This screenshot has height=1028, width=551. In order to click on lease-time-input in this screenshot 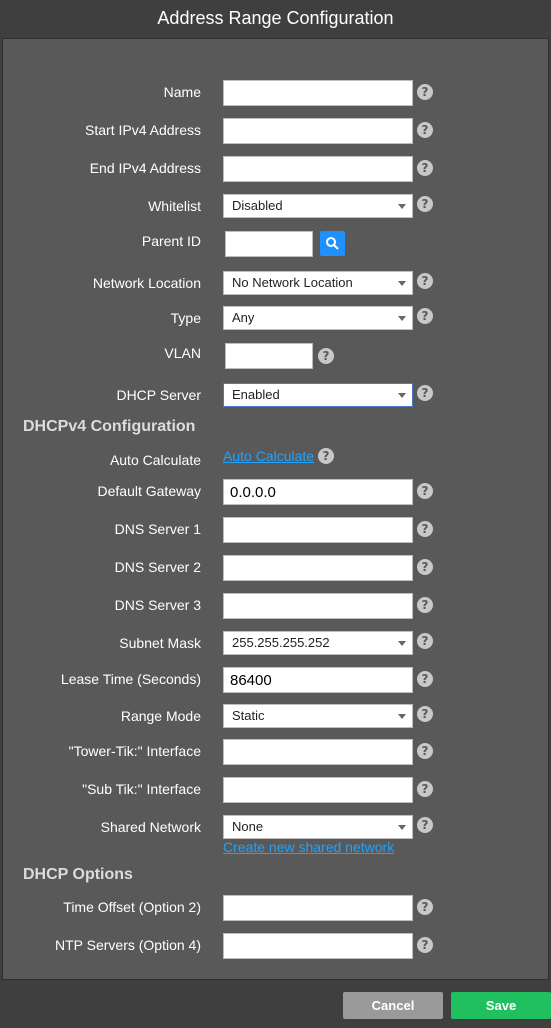, I will do `click(318, 680)`.